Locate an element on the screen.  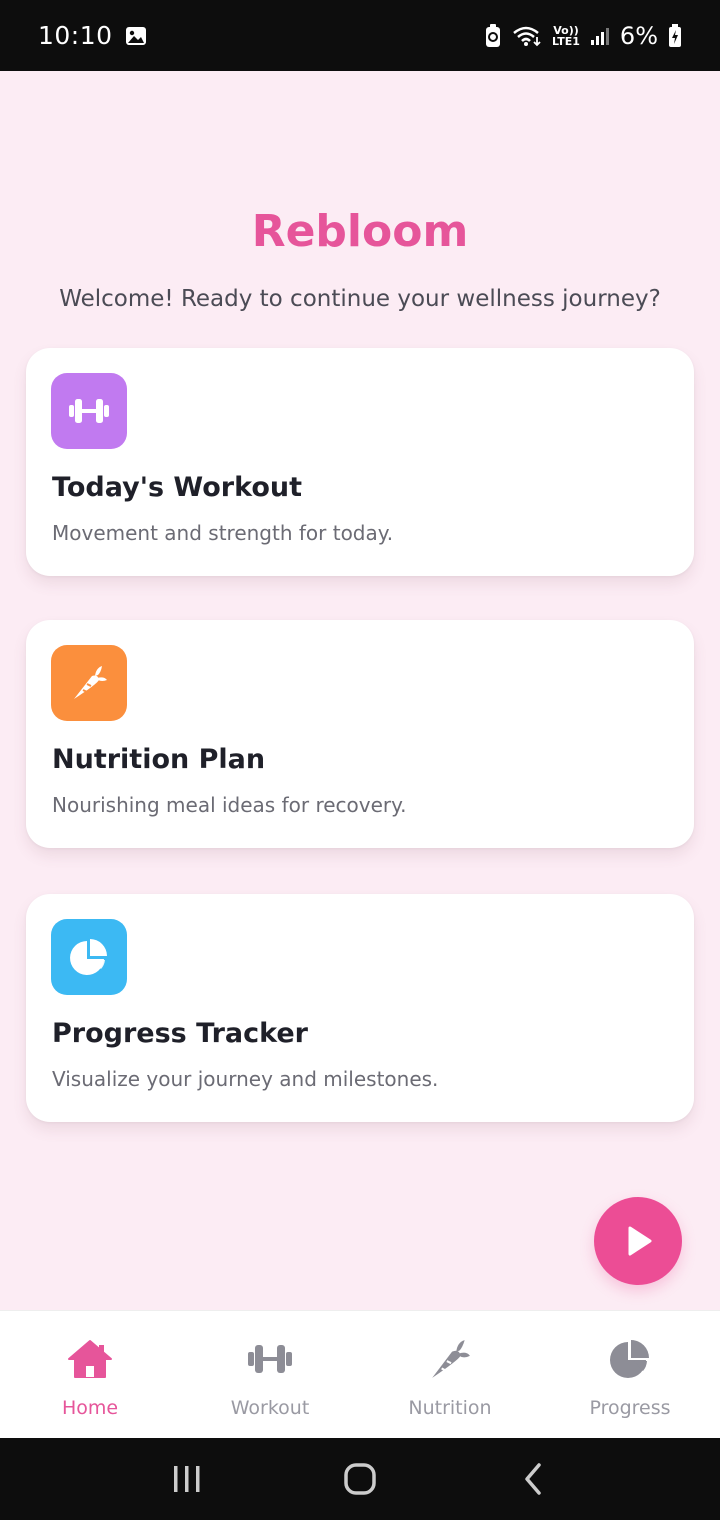
recycle-notification-icon is located at coordinates (493, 35).